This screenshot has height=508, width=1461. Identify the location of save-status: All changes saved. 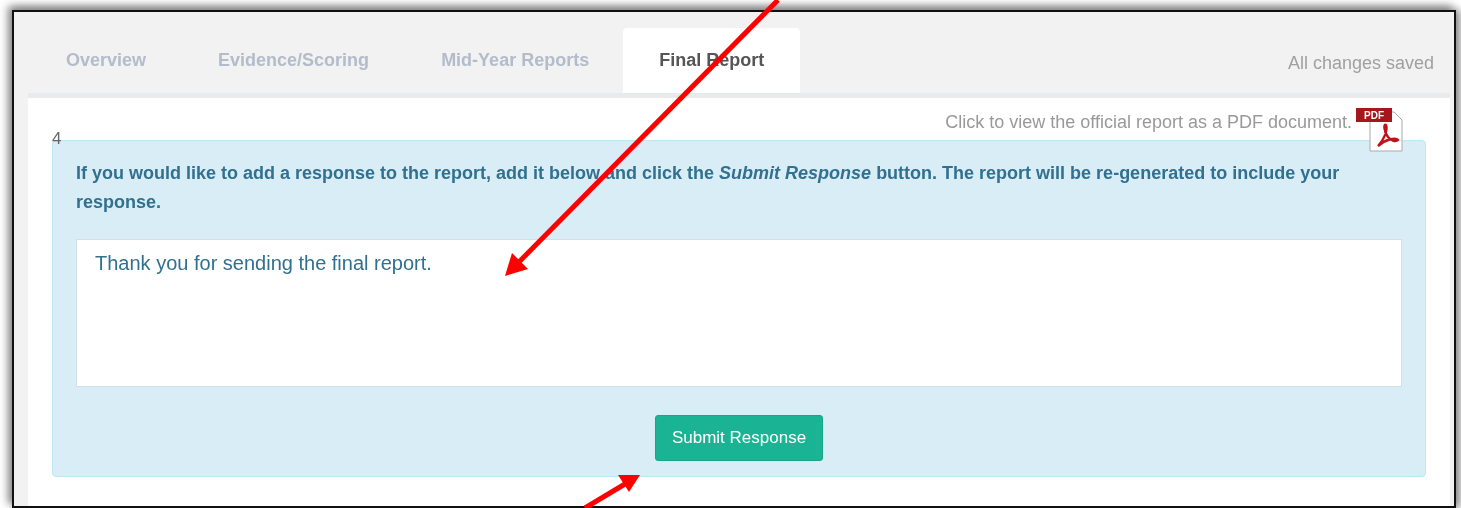
(1361, 63).